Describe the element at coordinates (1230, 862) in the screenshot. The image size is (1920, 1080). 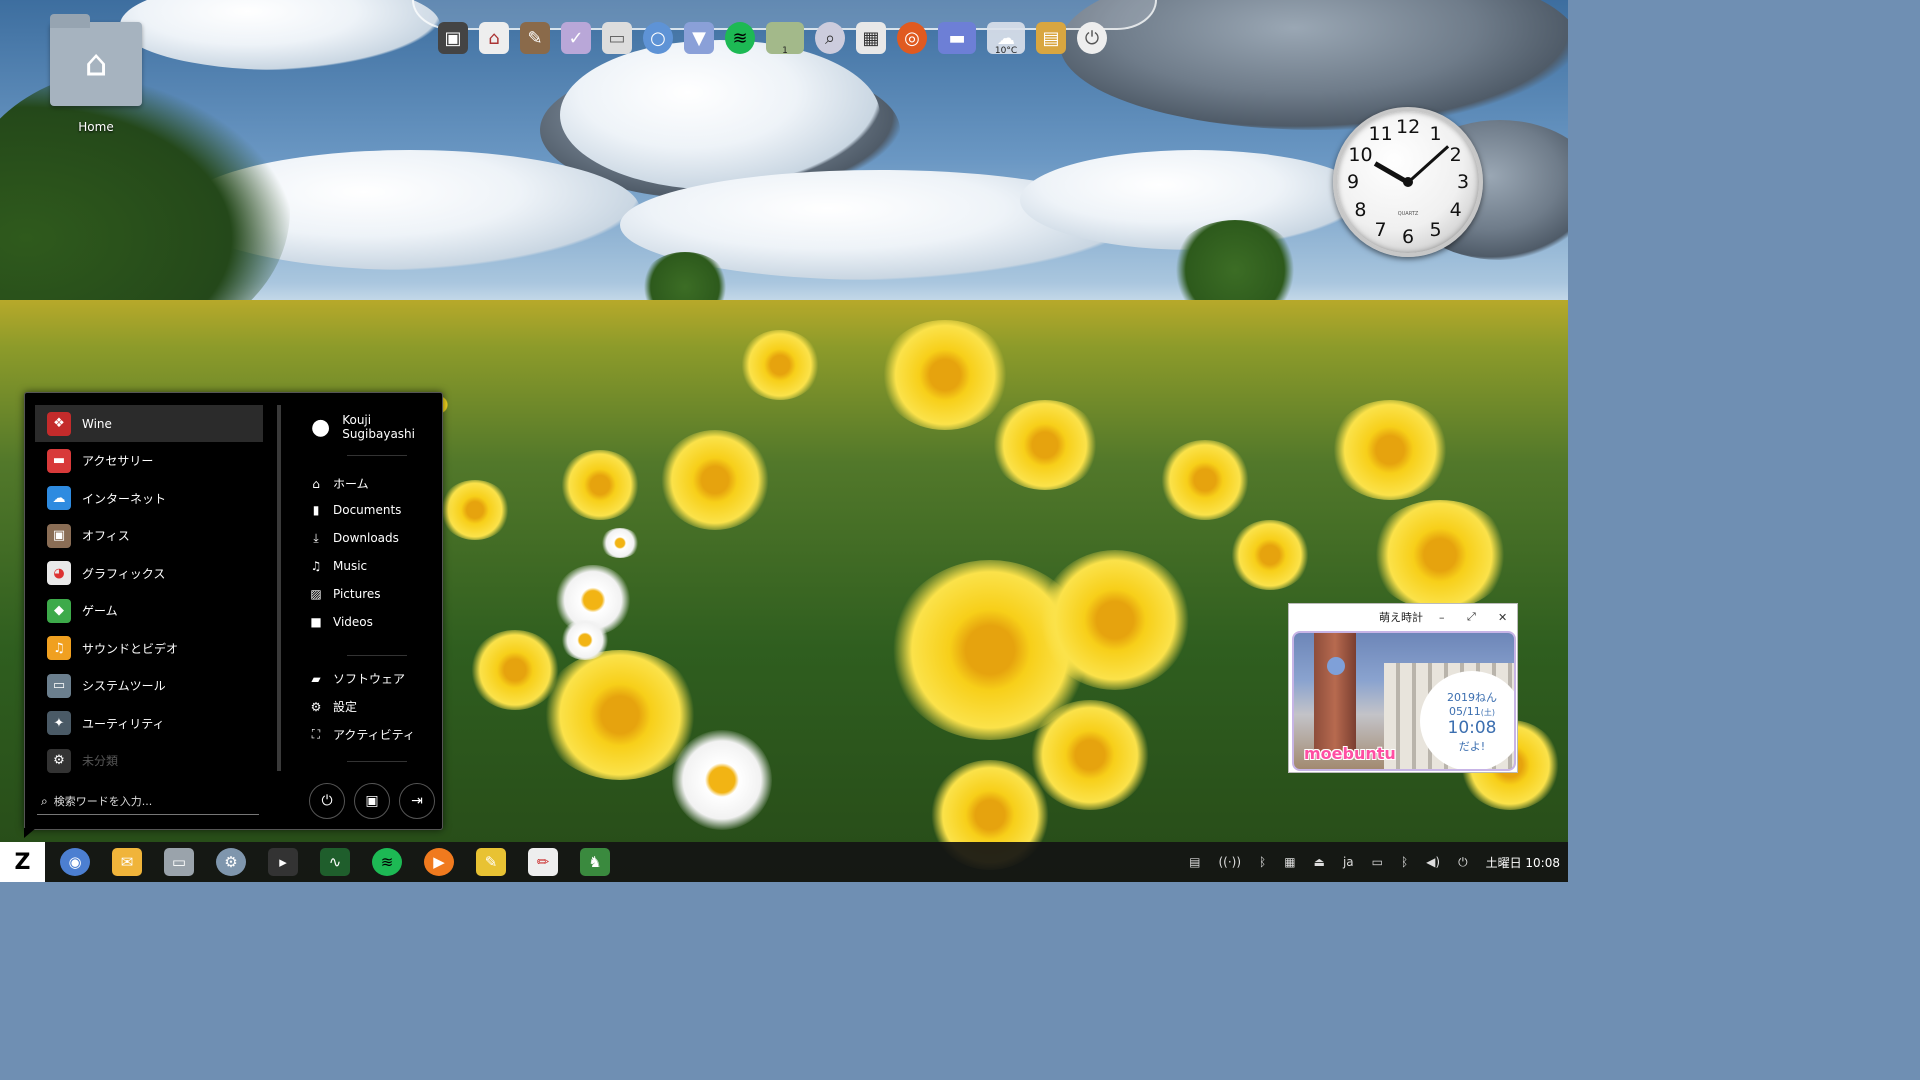
I see `wifi-icon: ((·))` at that location.